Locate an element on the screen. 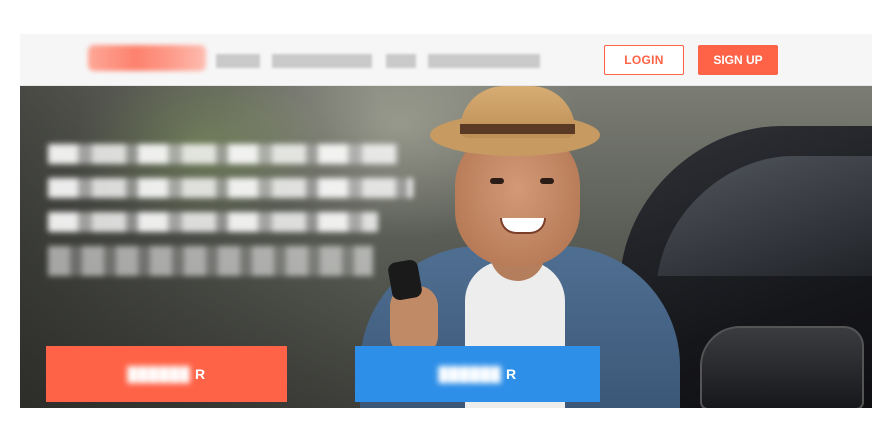 This screenshot has width=894, height=441. brand-logo is located at coordinates (147, 58).